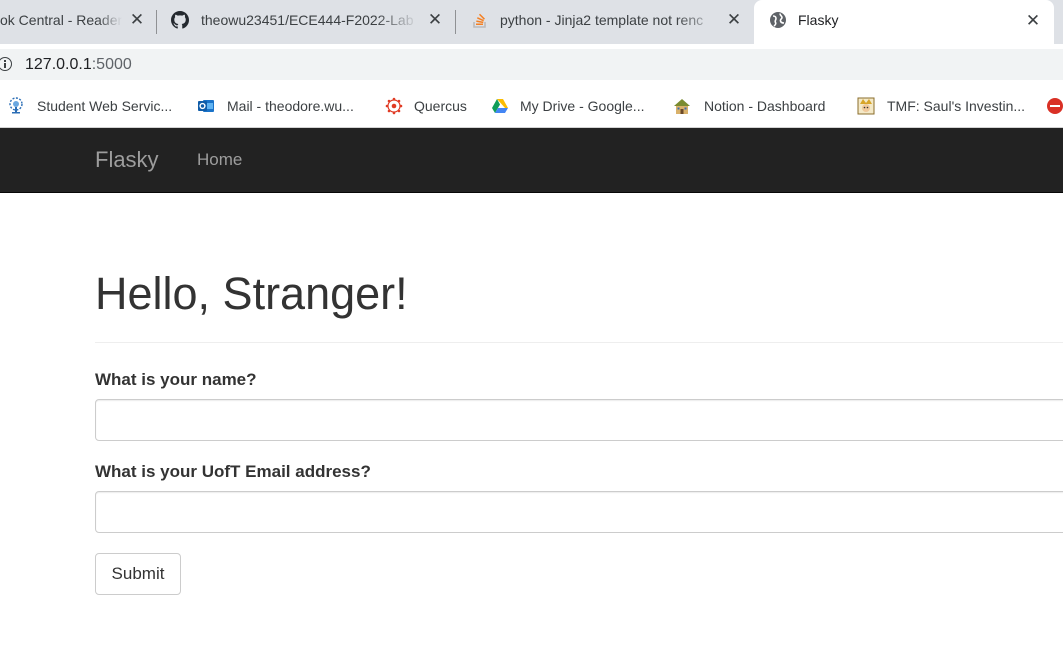 Image resolution: width=1063 pixels, height=657 pixels. I want to click on url-text: 127.0.0.1:5000, so click(78, 65).